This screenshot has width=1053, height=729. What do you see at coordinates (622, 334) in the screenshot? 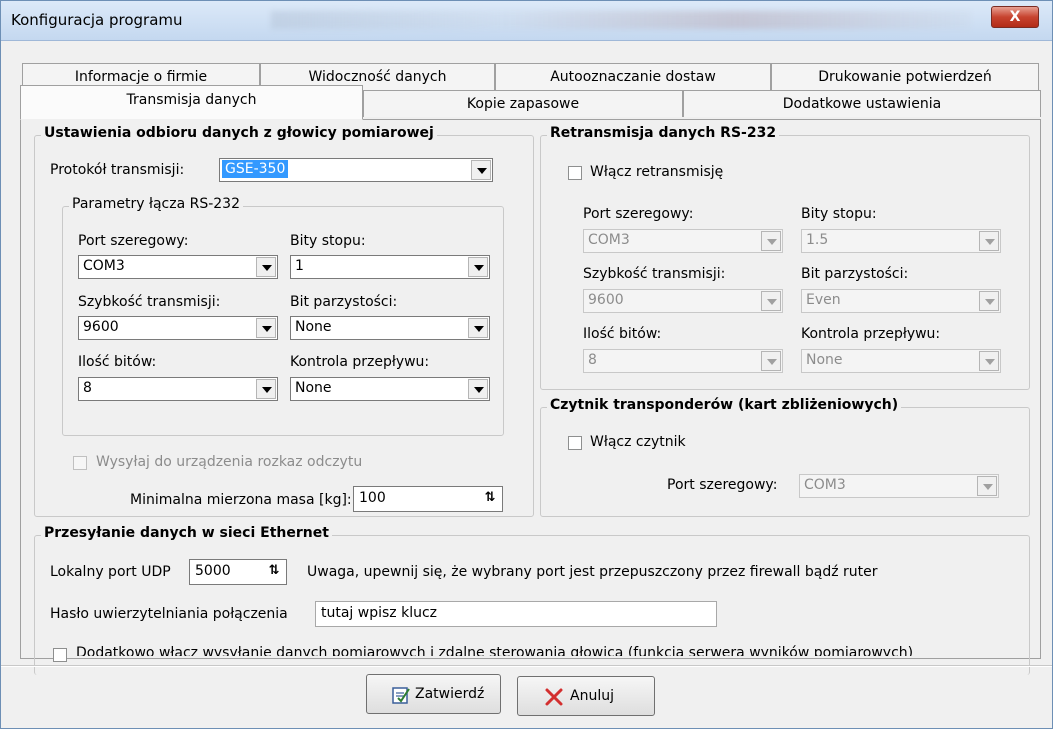
I see `rt-databits-label: Ilość bitów:` at bounding box center [622, 334].